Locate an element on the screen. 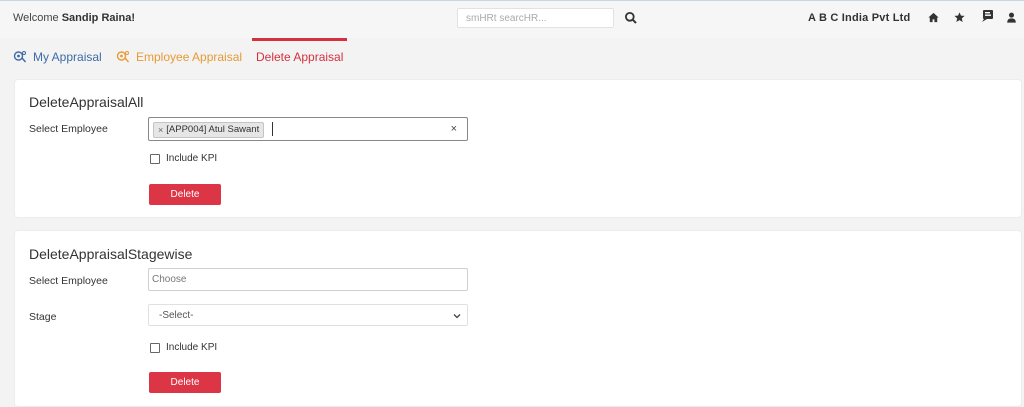  chip-remove-button: × is located at coordinates (160, 130).